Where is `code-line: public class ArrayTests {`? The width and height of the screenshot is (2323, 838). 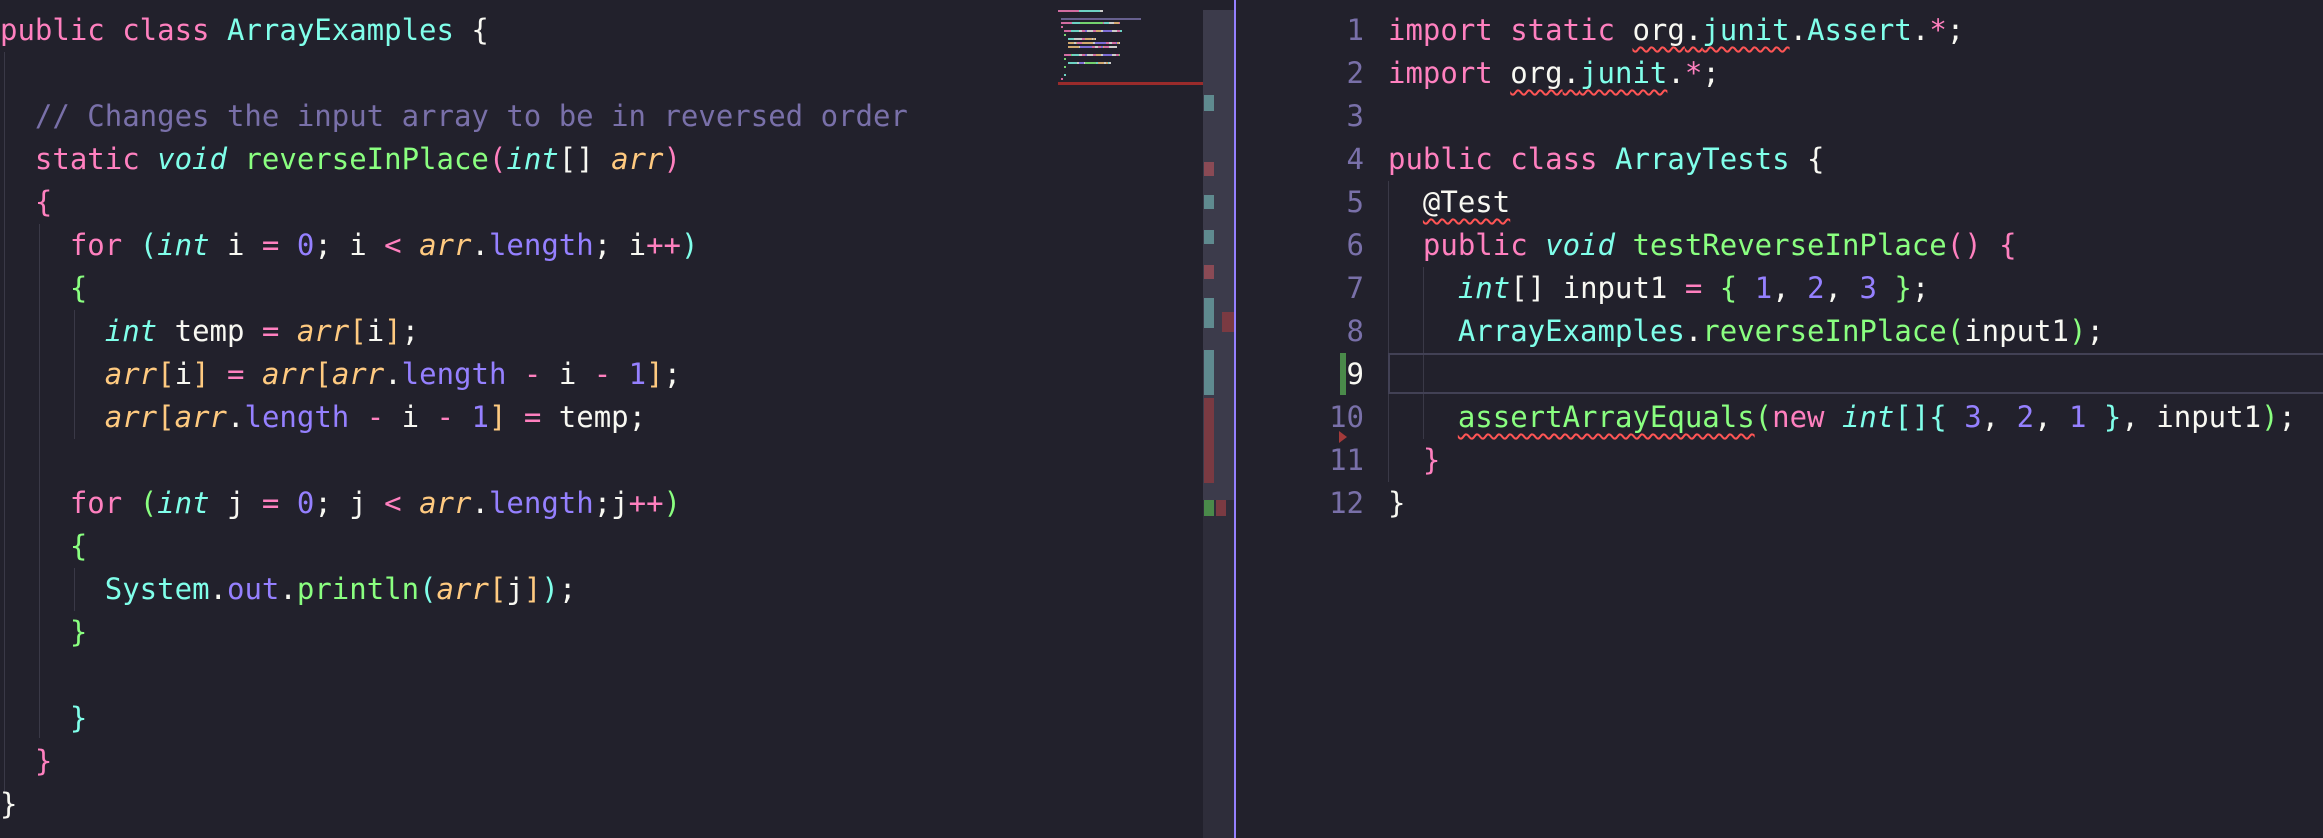 code-line: public class ArrayTests { is located at coordinates (1842, 159).